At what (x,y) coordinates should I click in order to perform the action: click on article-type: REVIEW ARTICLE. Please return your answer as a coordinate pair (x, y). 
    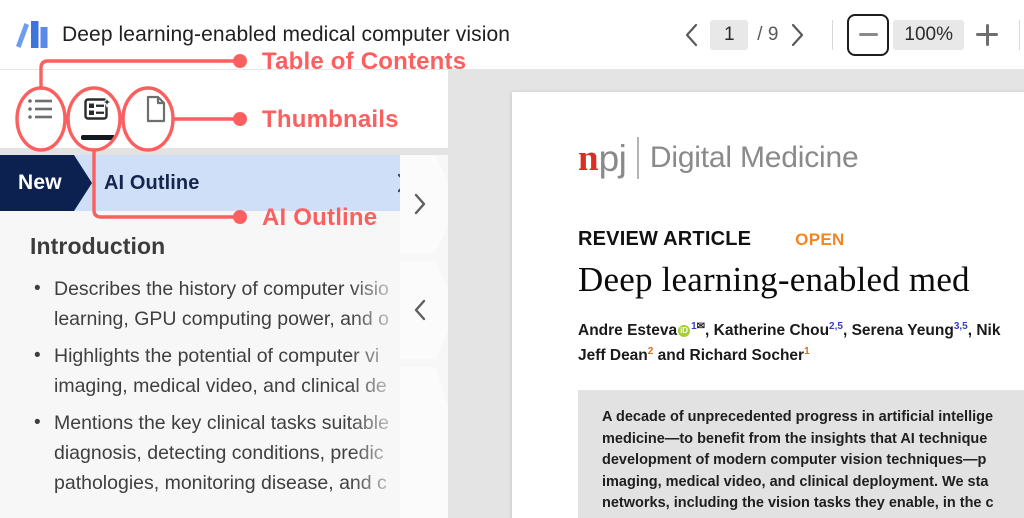
    Looking at the image, I should click on (665, 239).